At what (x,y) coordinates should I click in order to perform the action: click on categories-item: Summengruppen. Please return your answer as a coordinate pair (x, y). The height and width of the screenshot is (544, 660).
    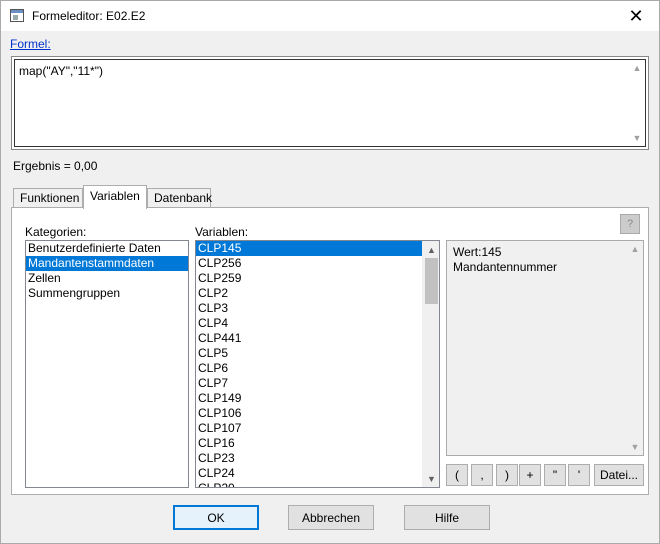
    Looking at the image, I should click on (107, 293).